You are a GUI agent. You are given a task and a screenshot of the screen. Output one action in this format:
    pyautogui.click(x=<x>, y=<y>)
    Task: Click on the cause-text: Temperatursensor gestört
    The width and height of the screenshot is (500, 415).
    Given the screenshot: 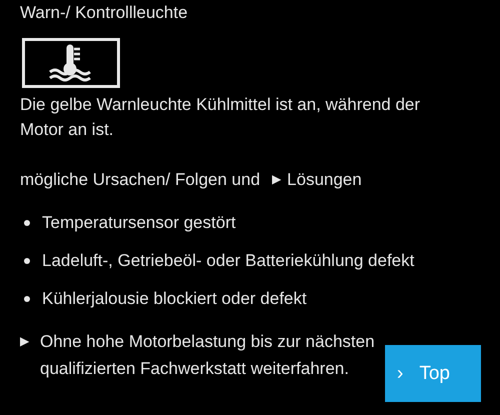 What is the action you would take?
    pyautogui.click(x=139, y=223)
    